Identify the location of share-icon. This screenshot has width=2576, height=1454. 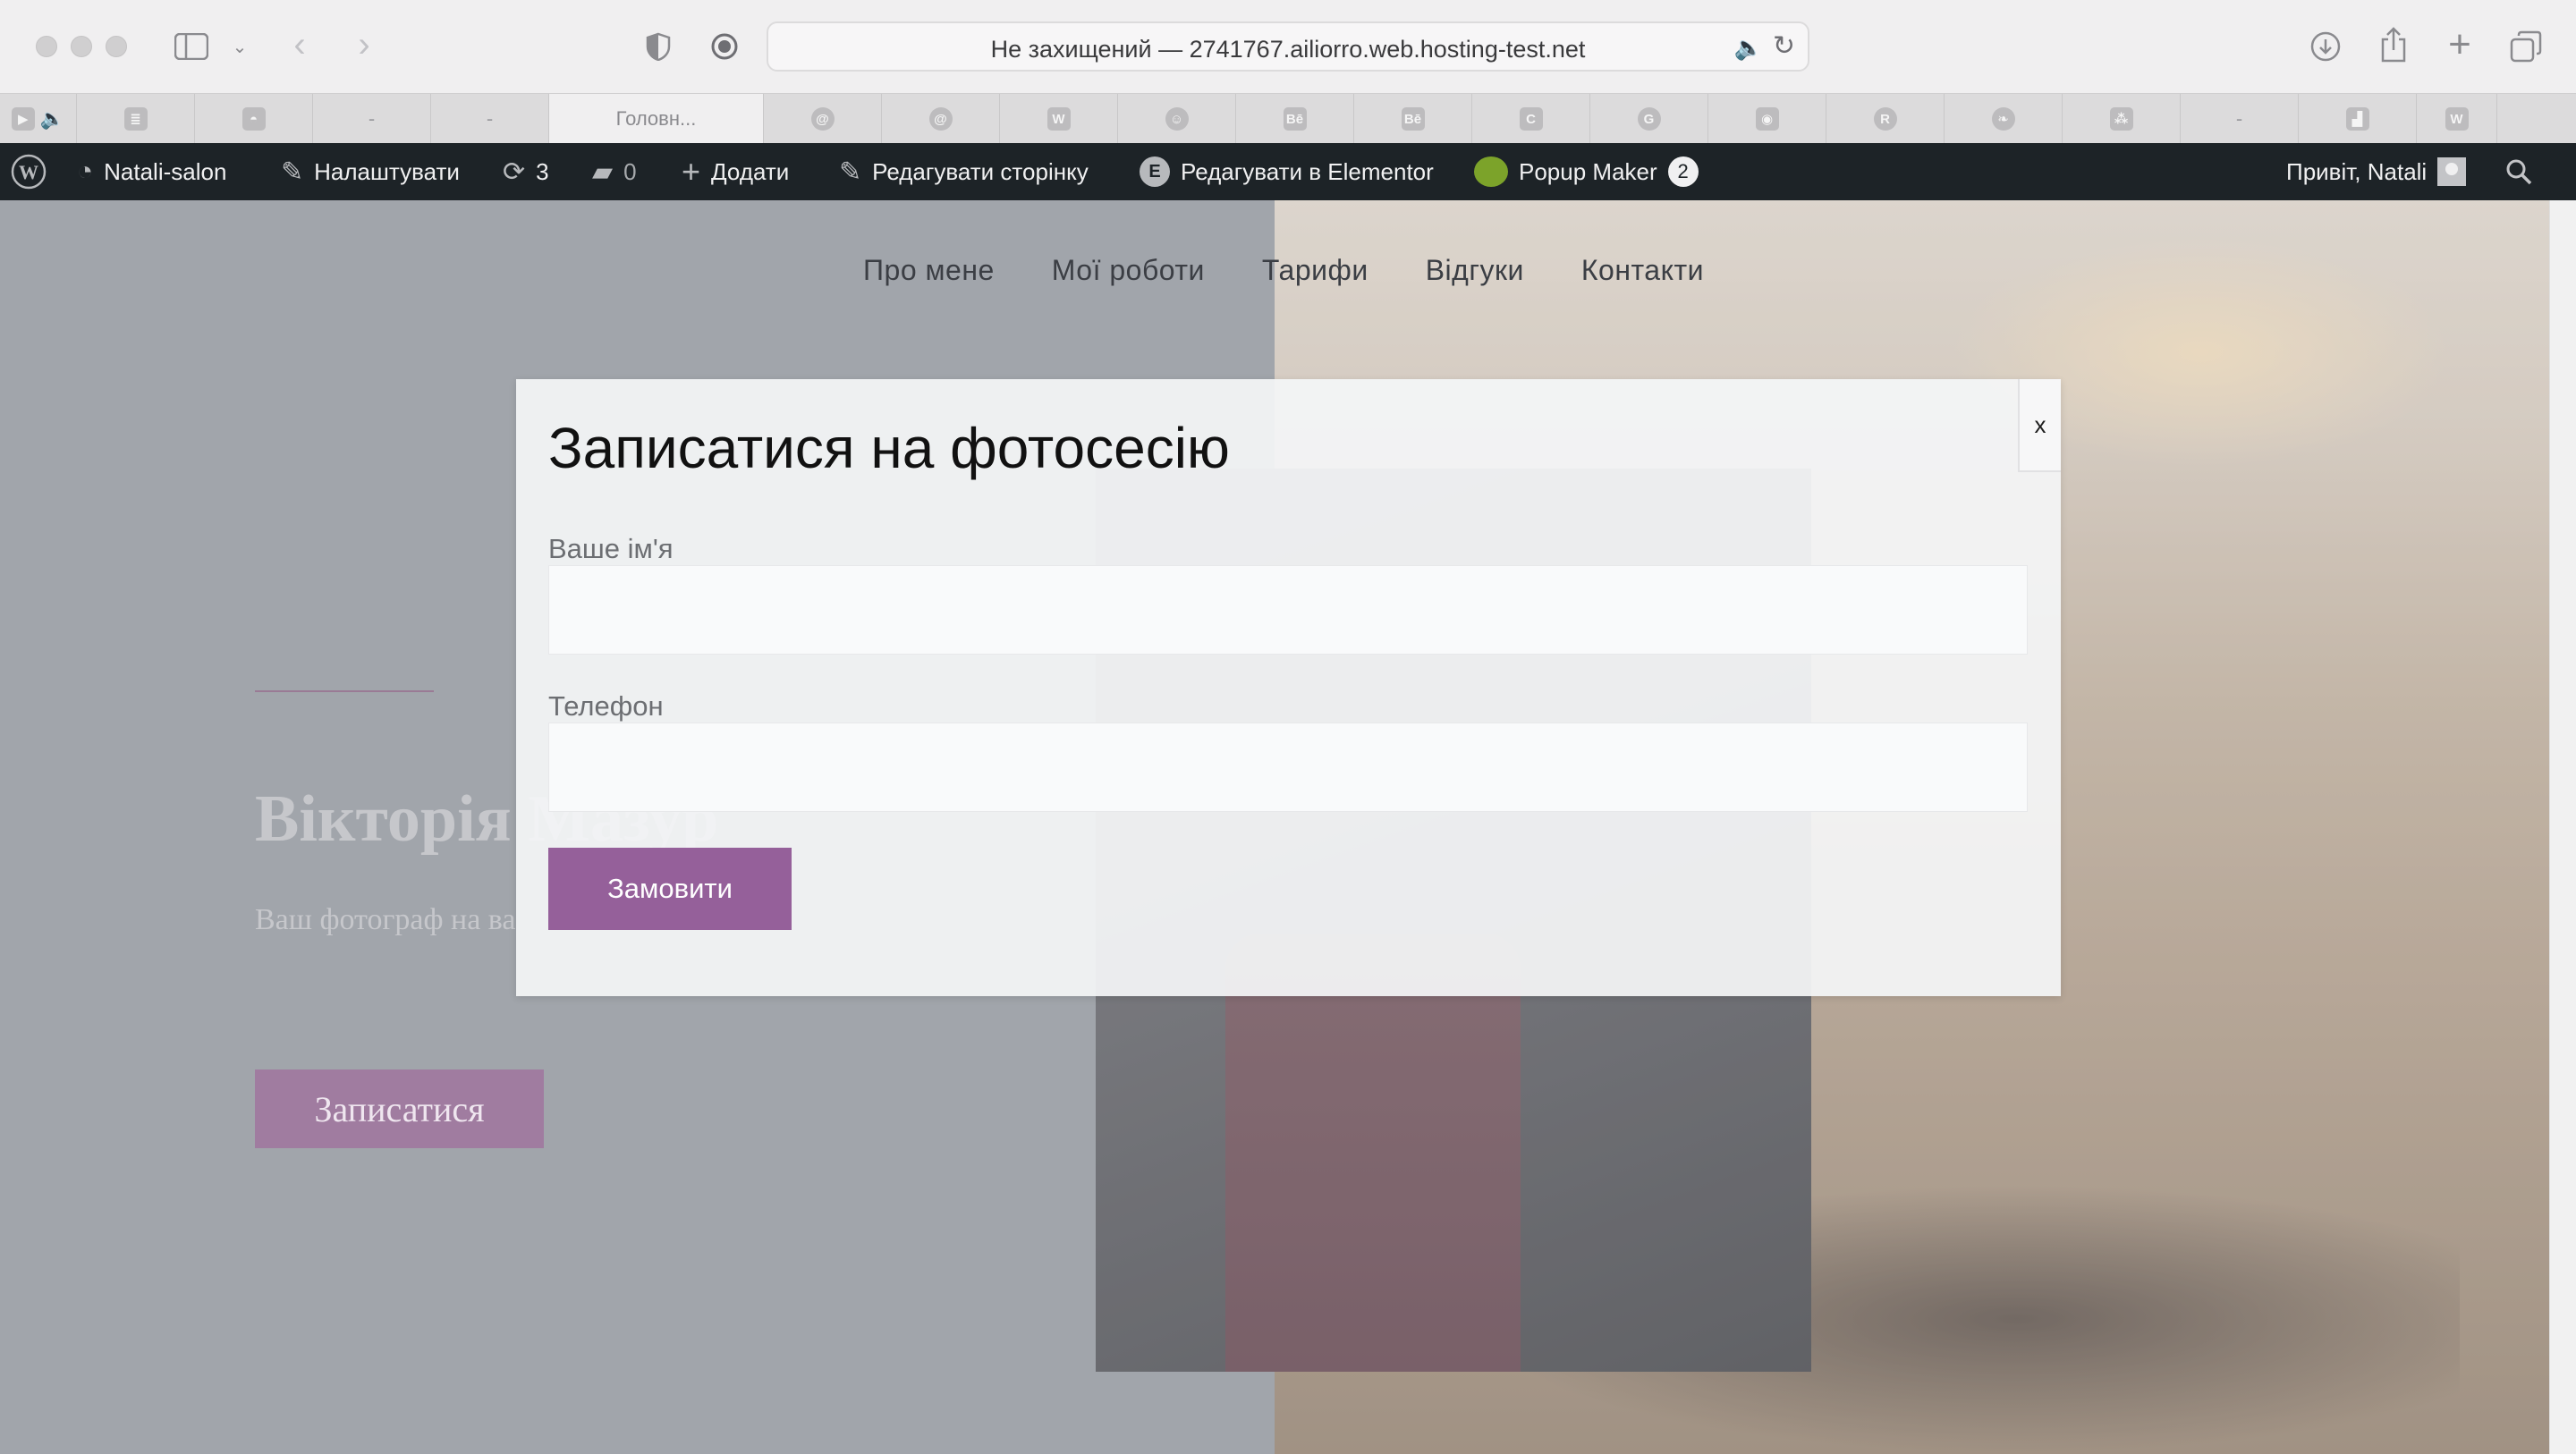
(2393, 45).